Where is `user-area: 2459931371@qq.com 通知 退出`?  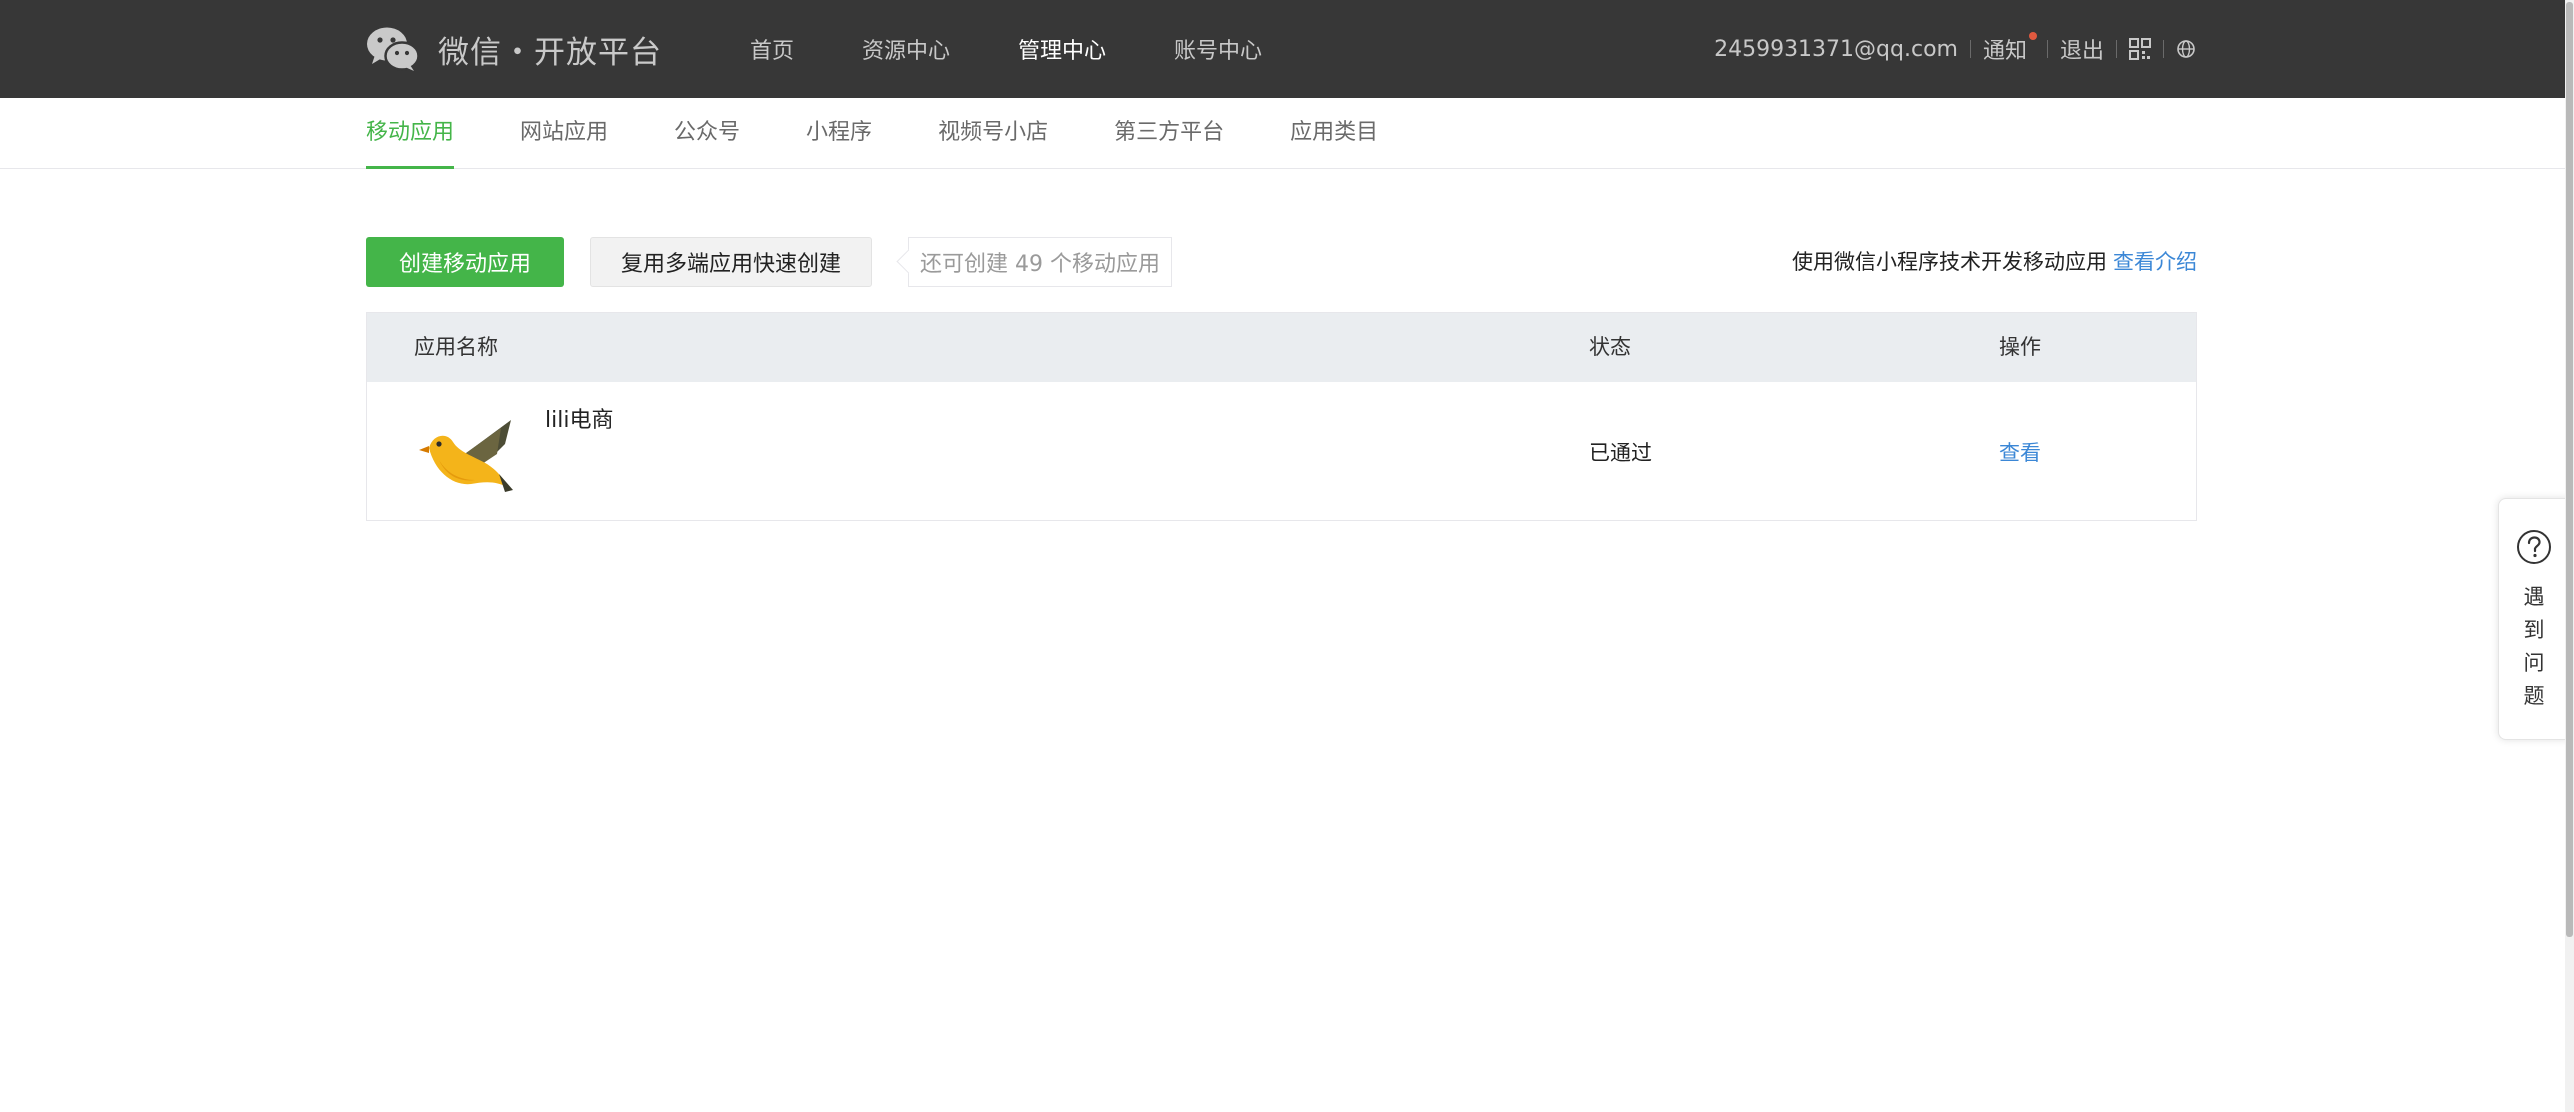 user-area: 2459931371@qq.com 通知 退出 is located at coordinates (1955, 49).